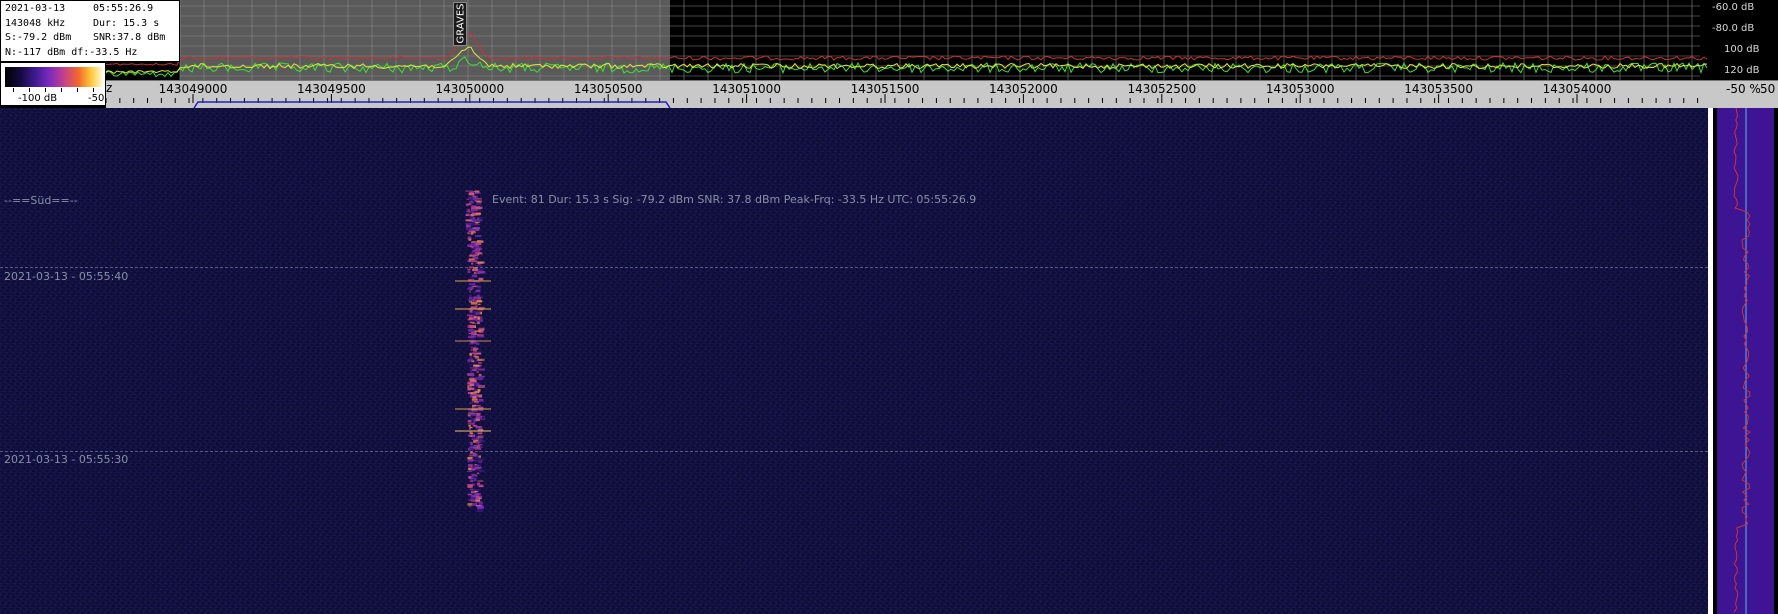 The height and width of the screenshot is (614, 1778). I want to click on color-scale-min-label: -100 dB, so click(38, 98).